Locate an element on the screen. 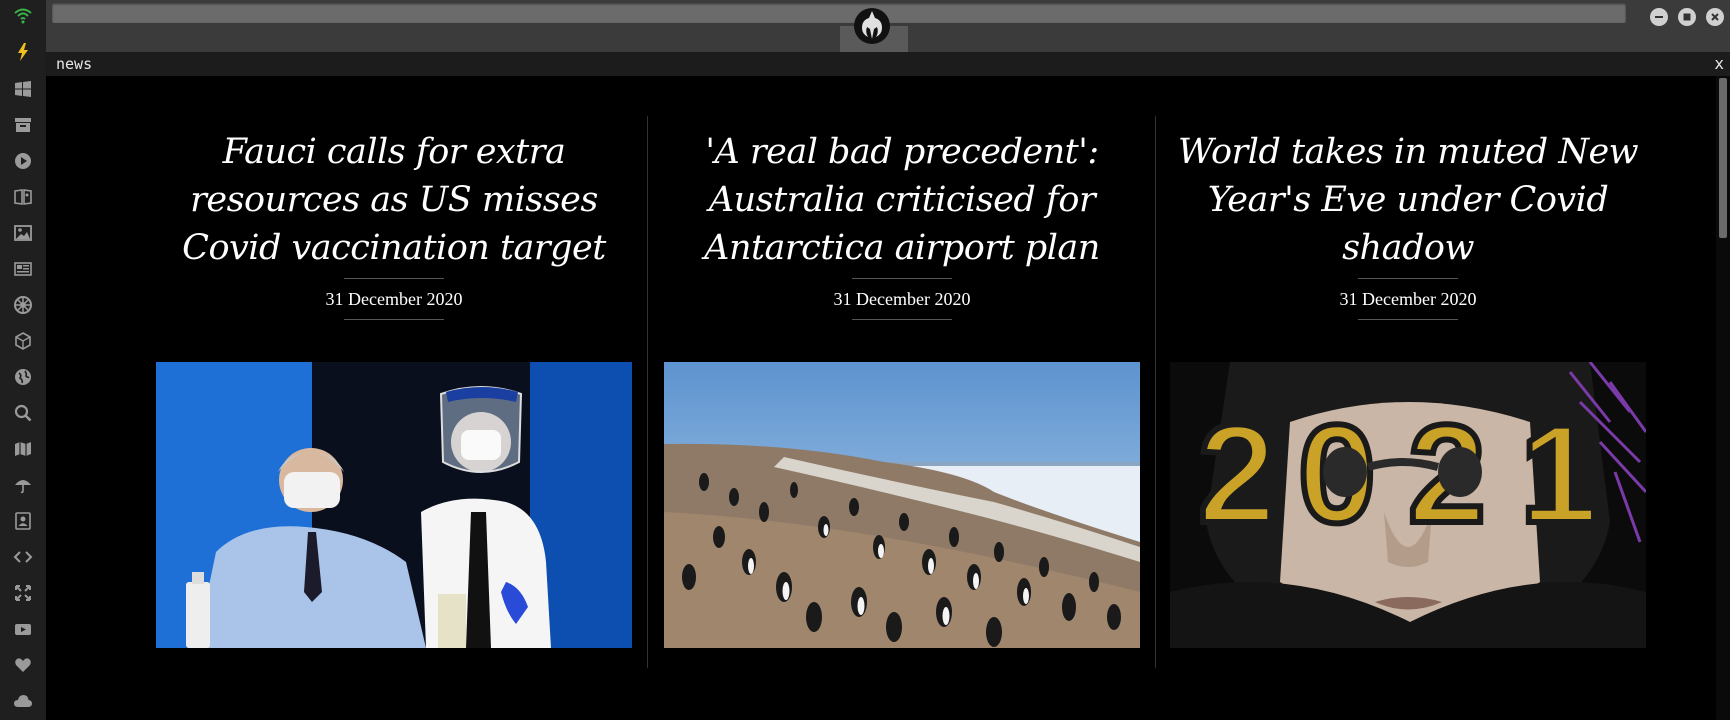  svg-text: 2 is located at coordinates (1237, 473).